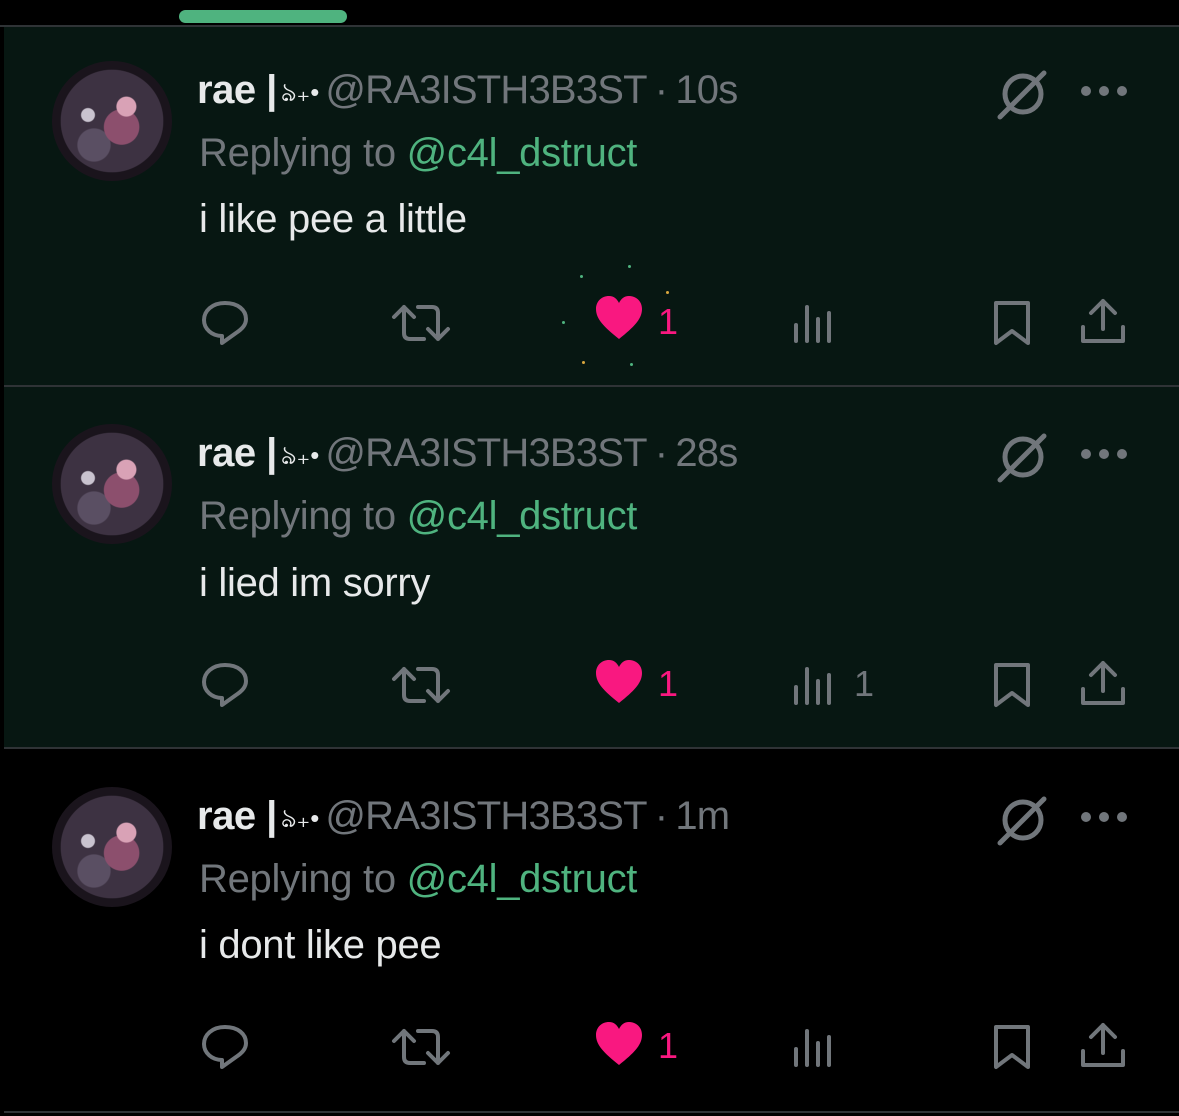  What do you see at coordinates (315, 583) in the screenshot?
I see `tweet-text: i lied im sorry` at bounding box center [315, 583].